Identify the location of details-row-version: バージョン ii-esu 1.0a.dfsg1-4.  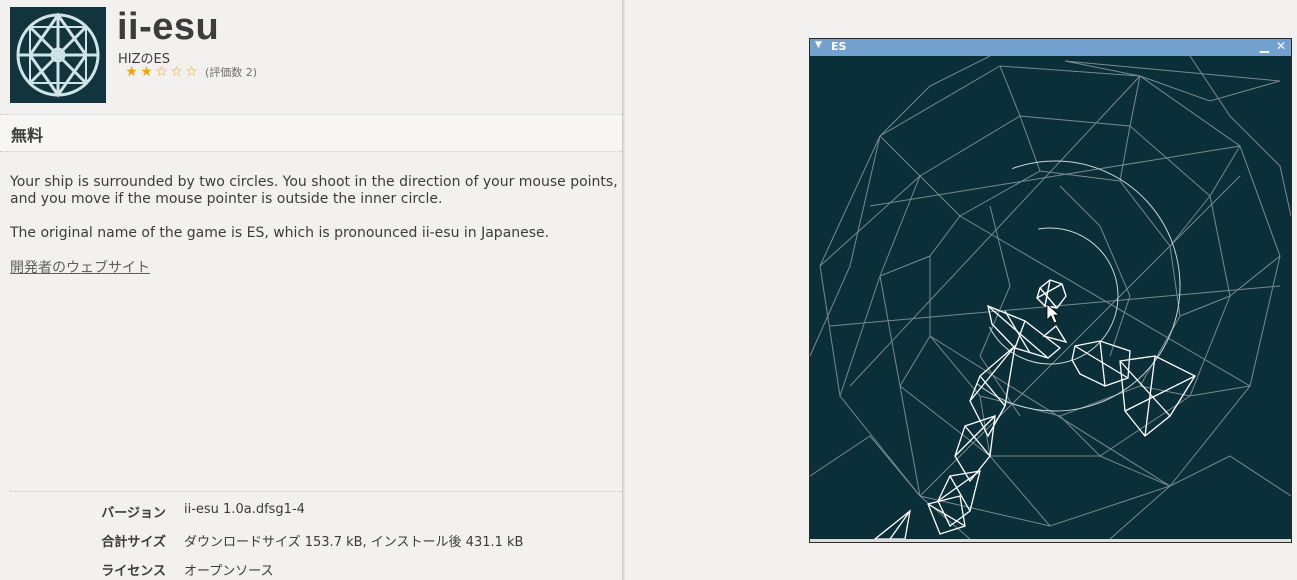
(311, 512).